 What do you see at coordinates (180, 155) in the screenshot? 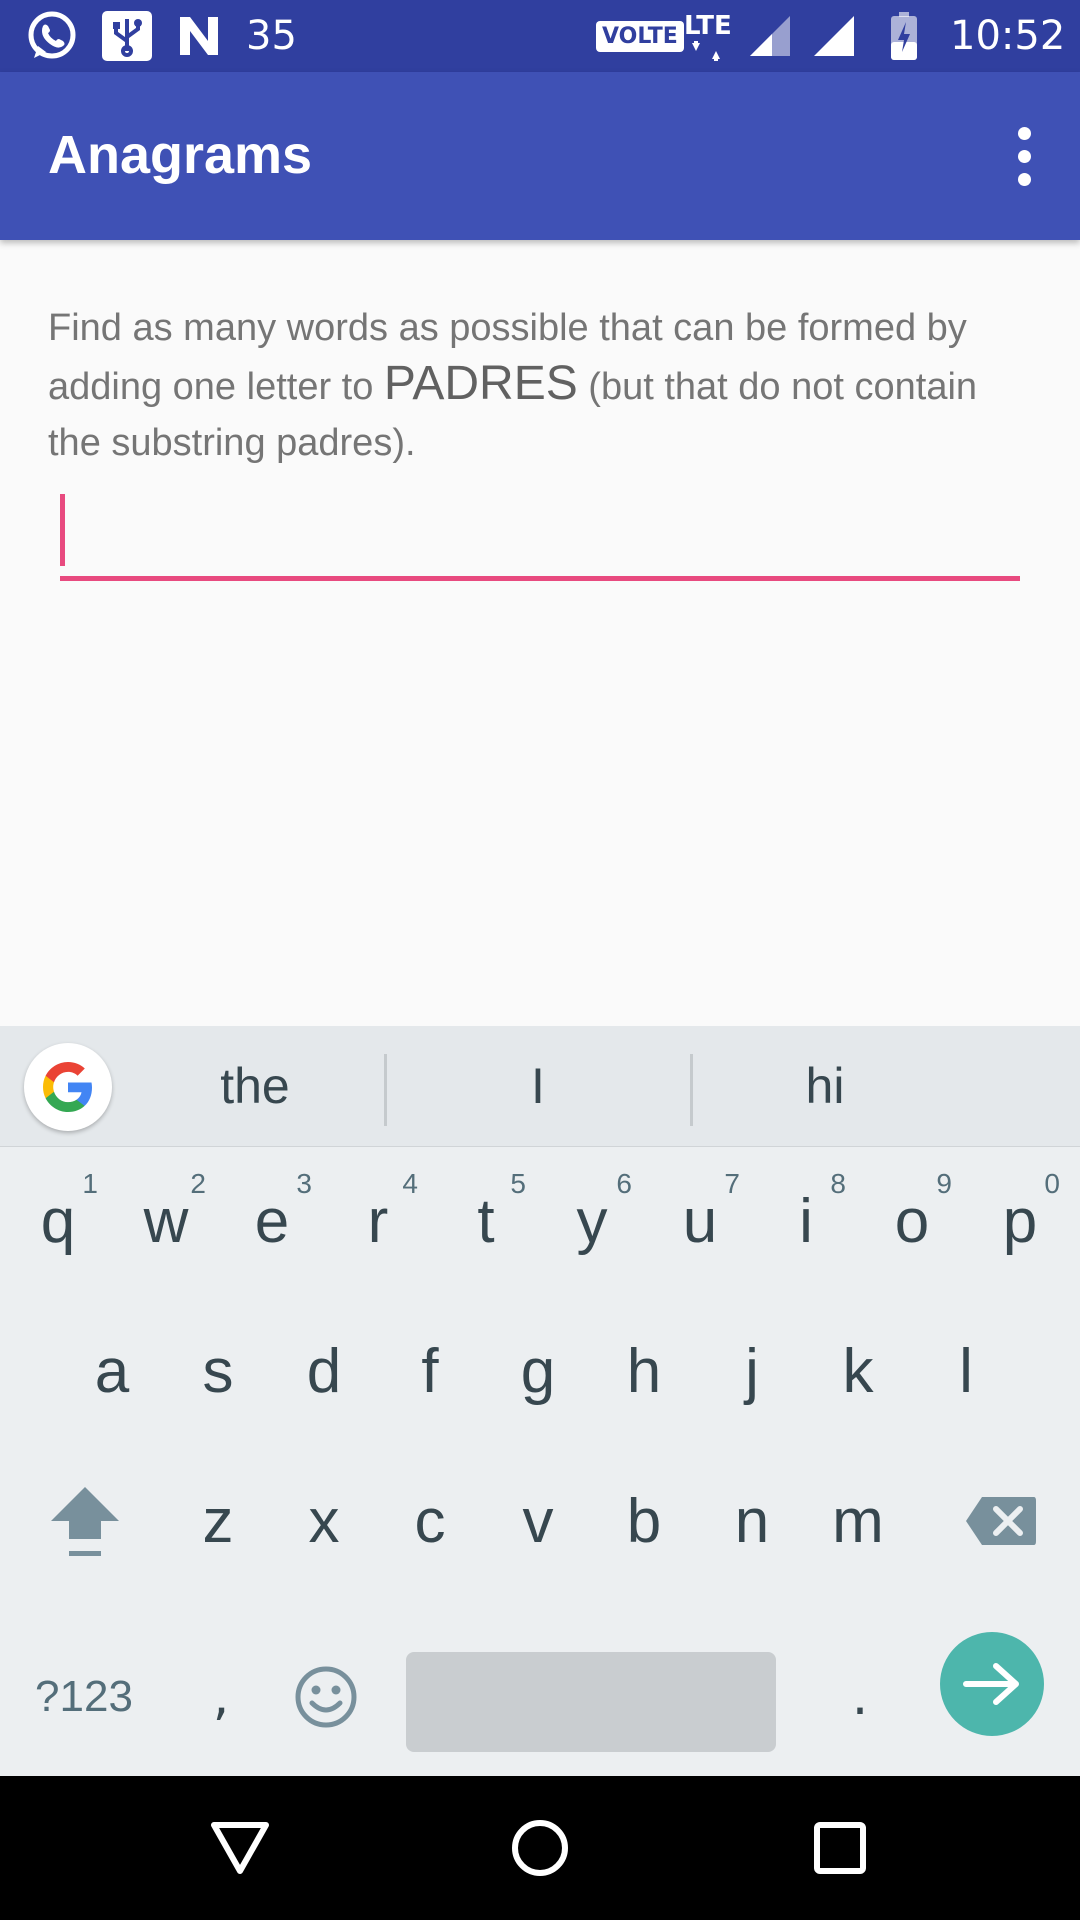
I see `app-title: Anagrams` at bounding box center [180, 155].